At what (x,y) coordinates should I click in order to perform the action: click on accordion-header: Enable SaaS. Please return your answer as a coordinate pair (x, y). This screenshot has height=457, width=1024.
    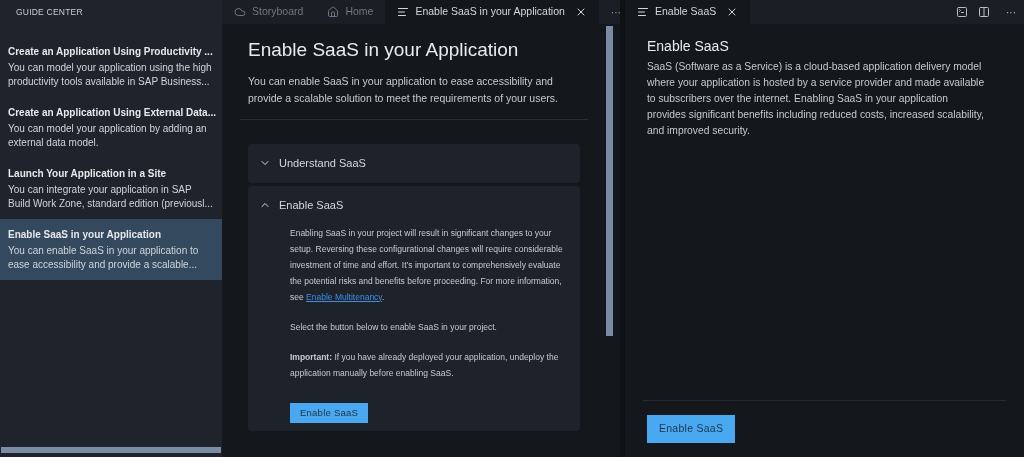
    Looking at the image, I should click on (414, 205).